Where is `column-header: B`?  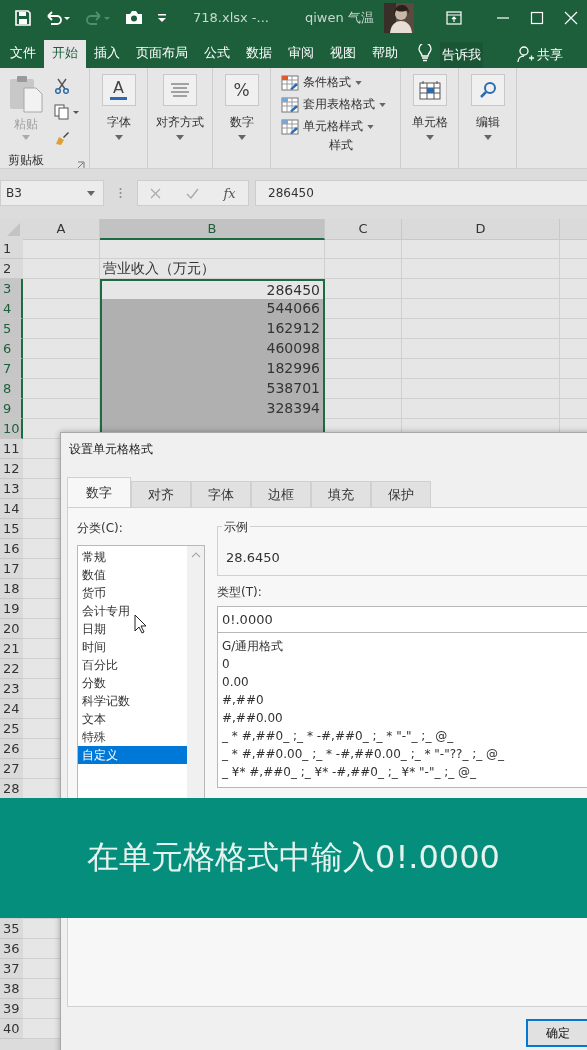
column-header: B is located at coordinates (212, 229).